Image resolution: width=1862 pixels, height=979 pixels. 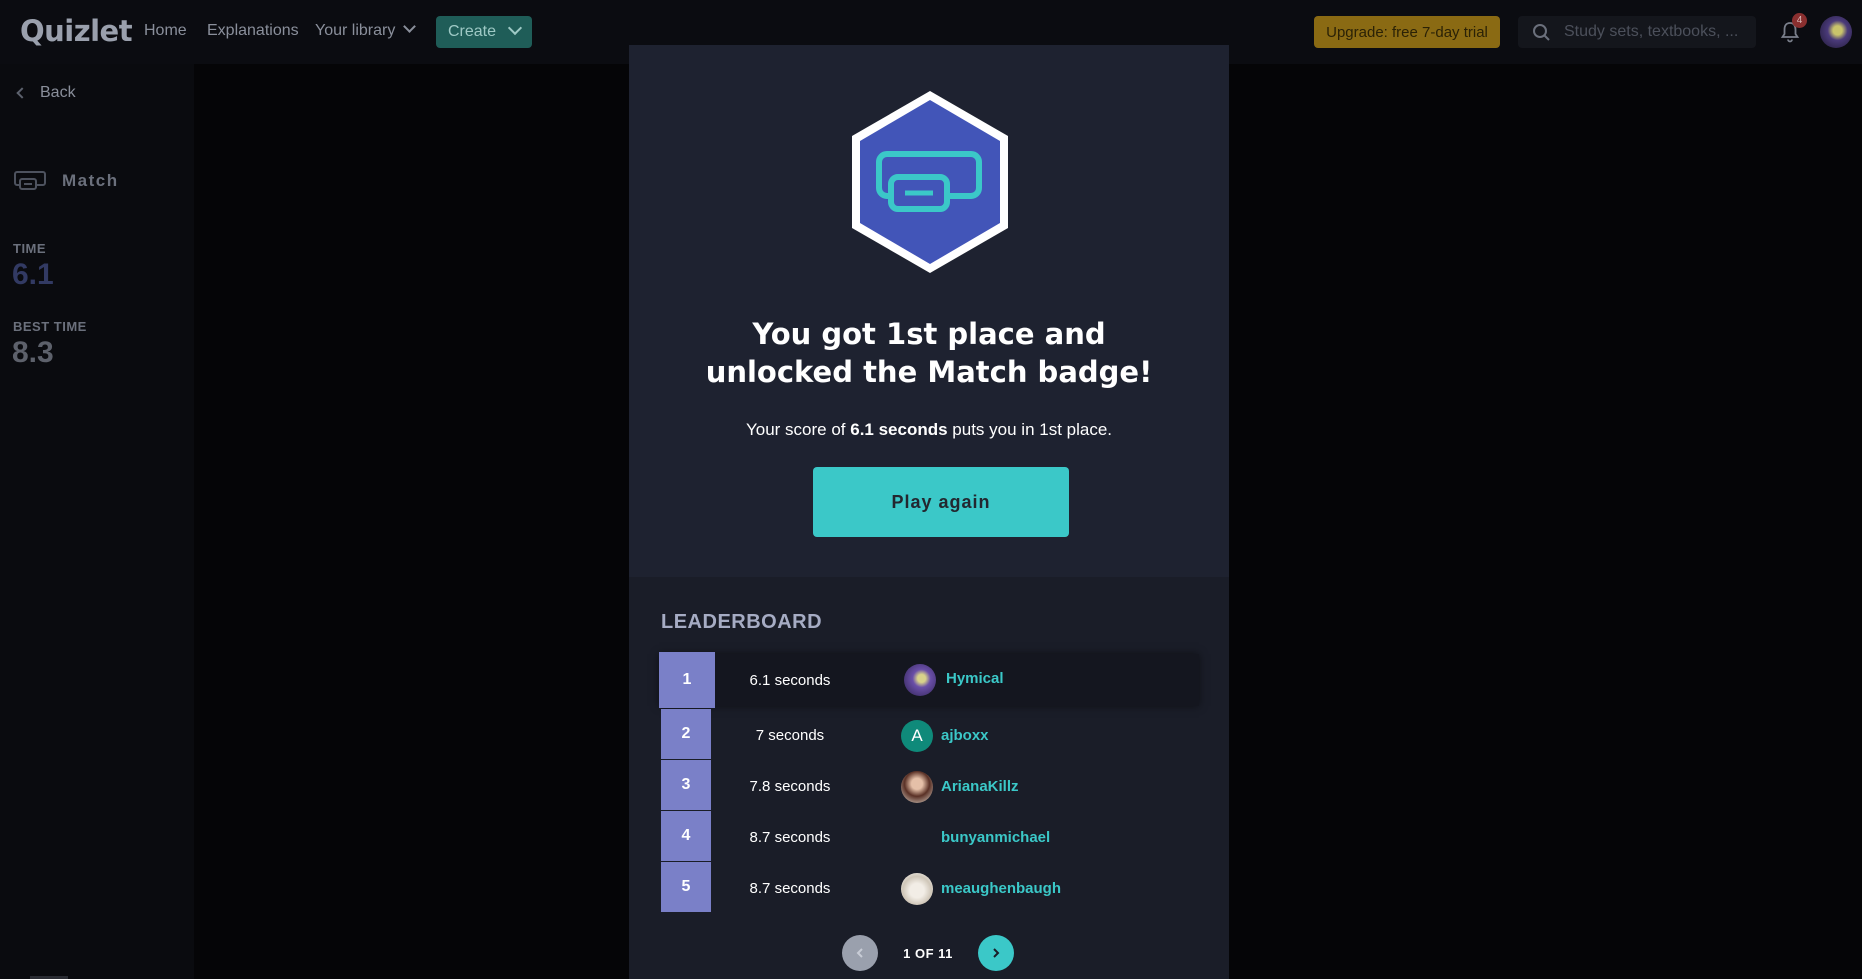 I want to click on study-mode-match: Match, so click(x=66, y=181).